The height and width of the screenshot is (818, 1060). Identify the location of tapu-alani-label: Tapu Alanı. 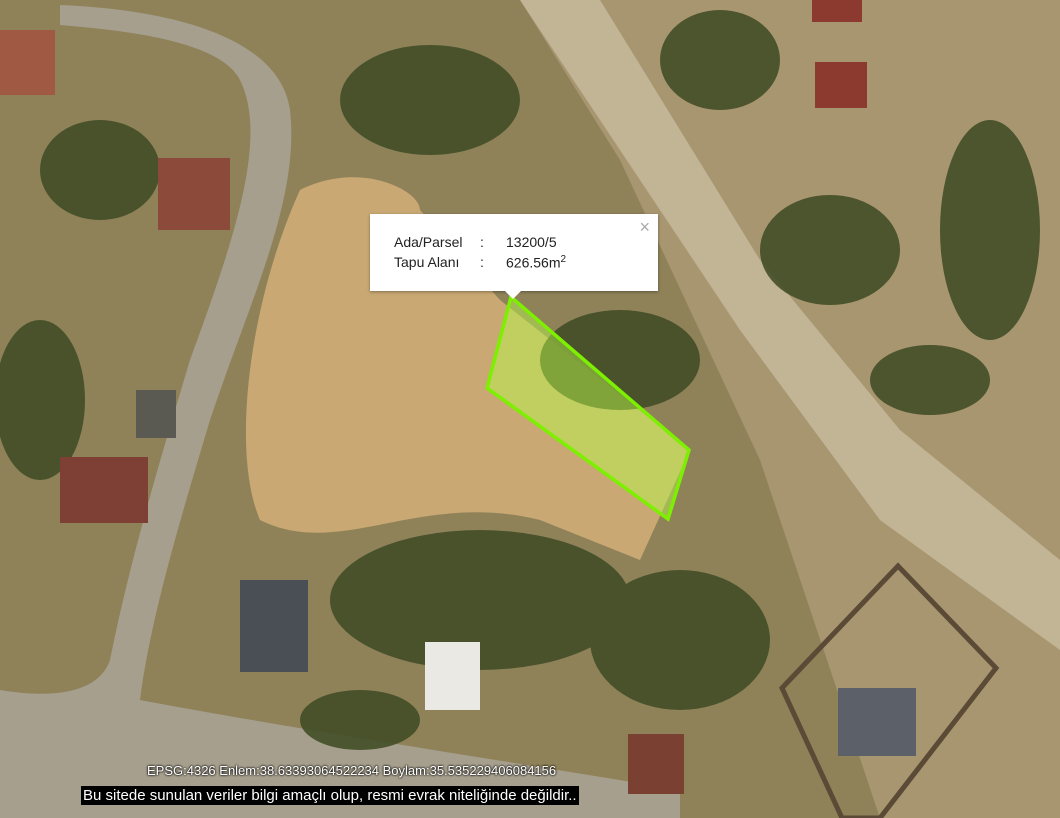
(427, 262).